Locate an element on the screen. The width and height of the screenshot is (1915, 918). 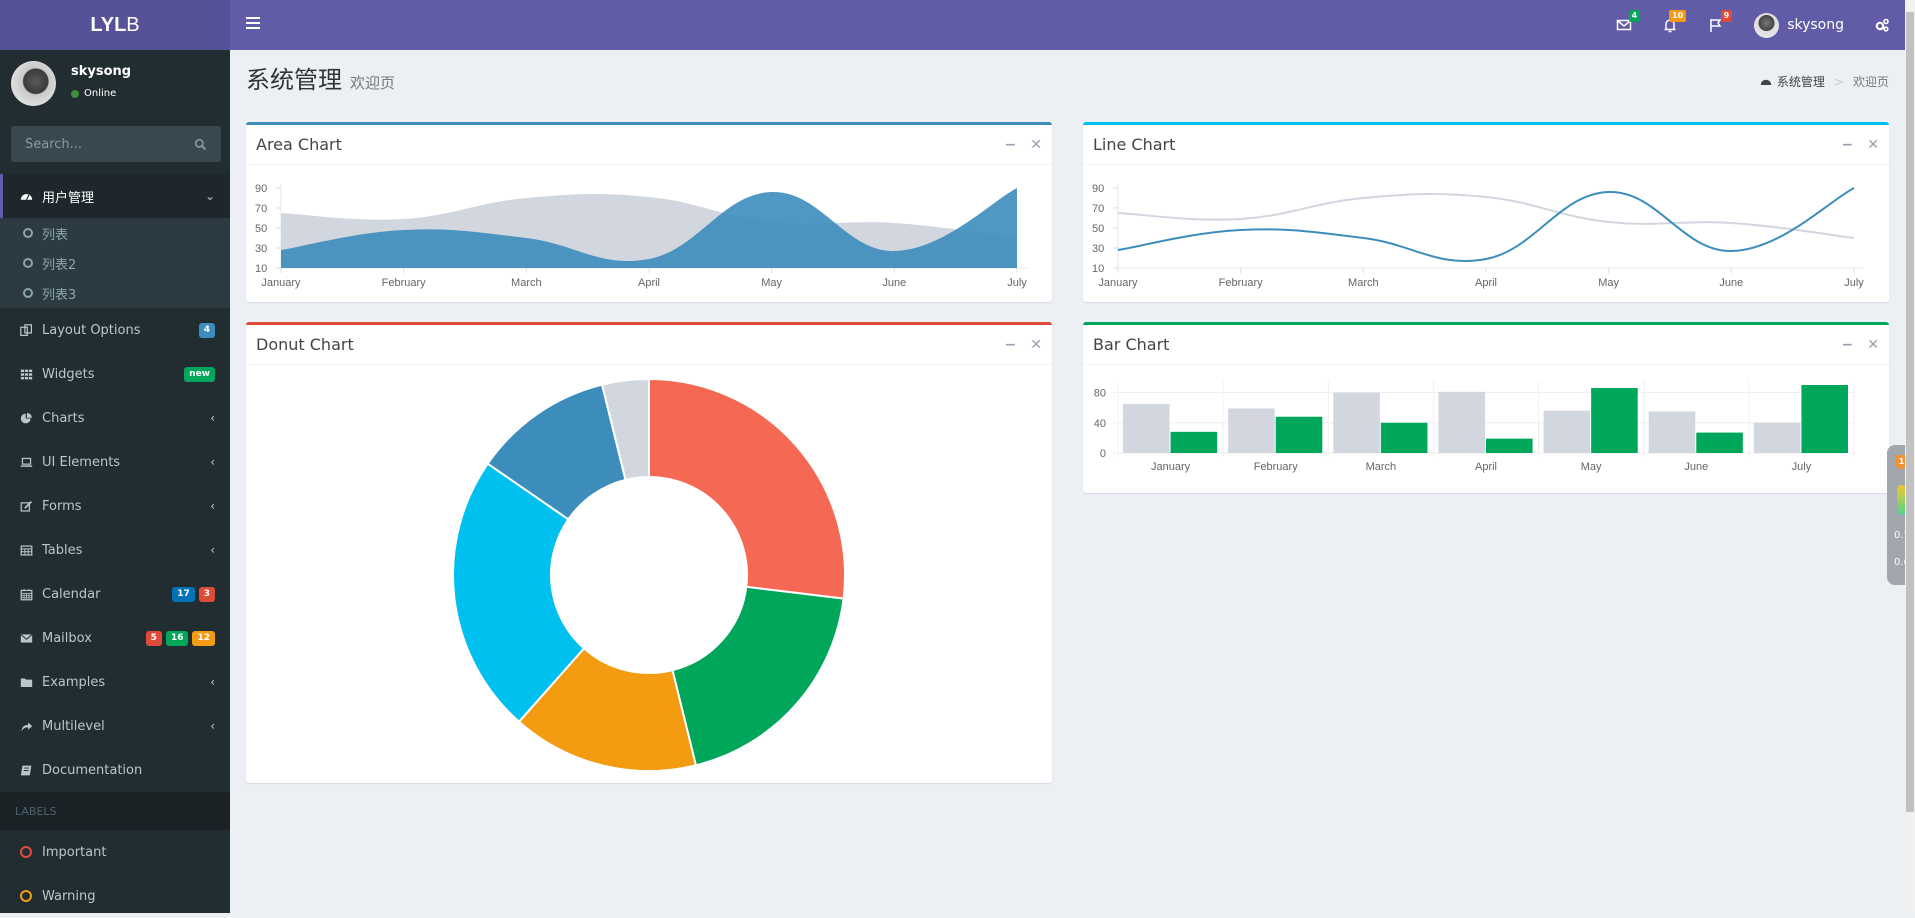
sidebar-item-label: Multilevel is located at coordinates (73, 726).